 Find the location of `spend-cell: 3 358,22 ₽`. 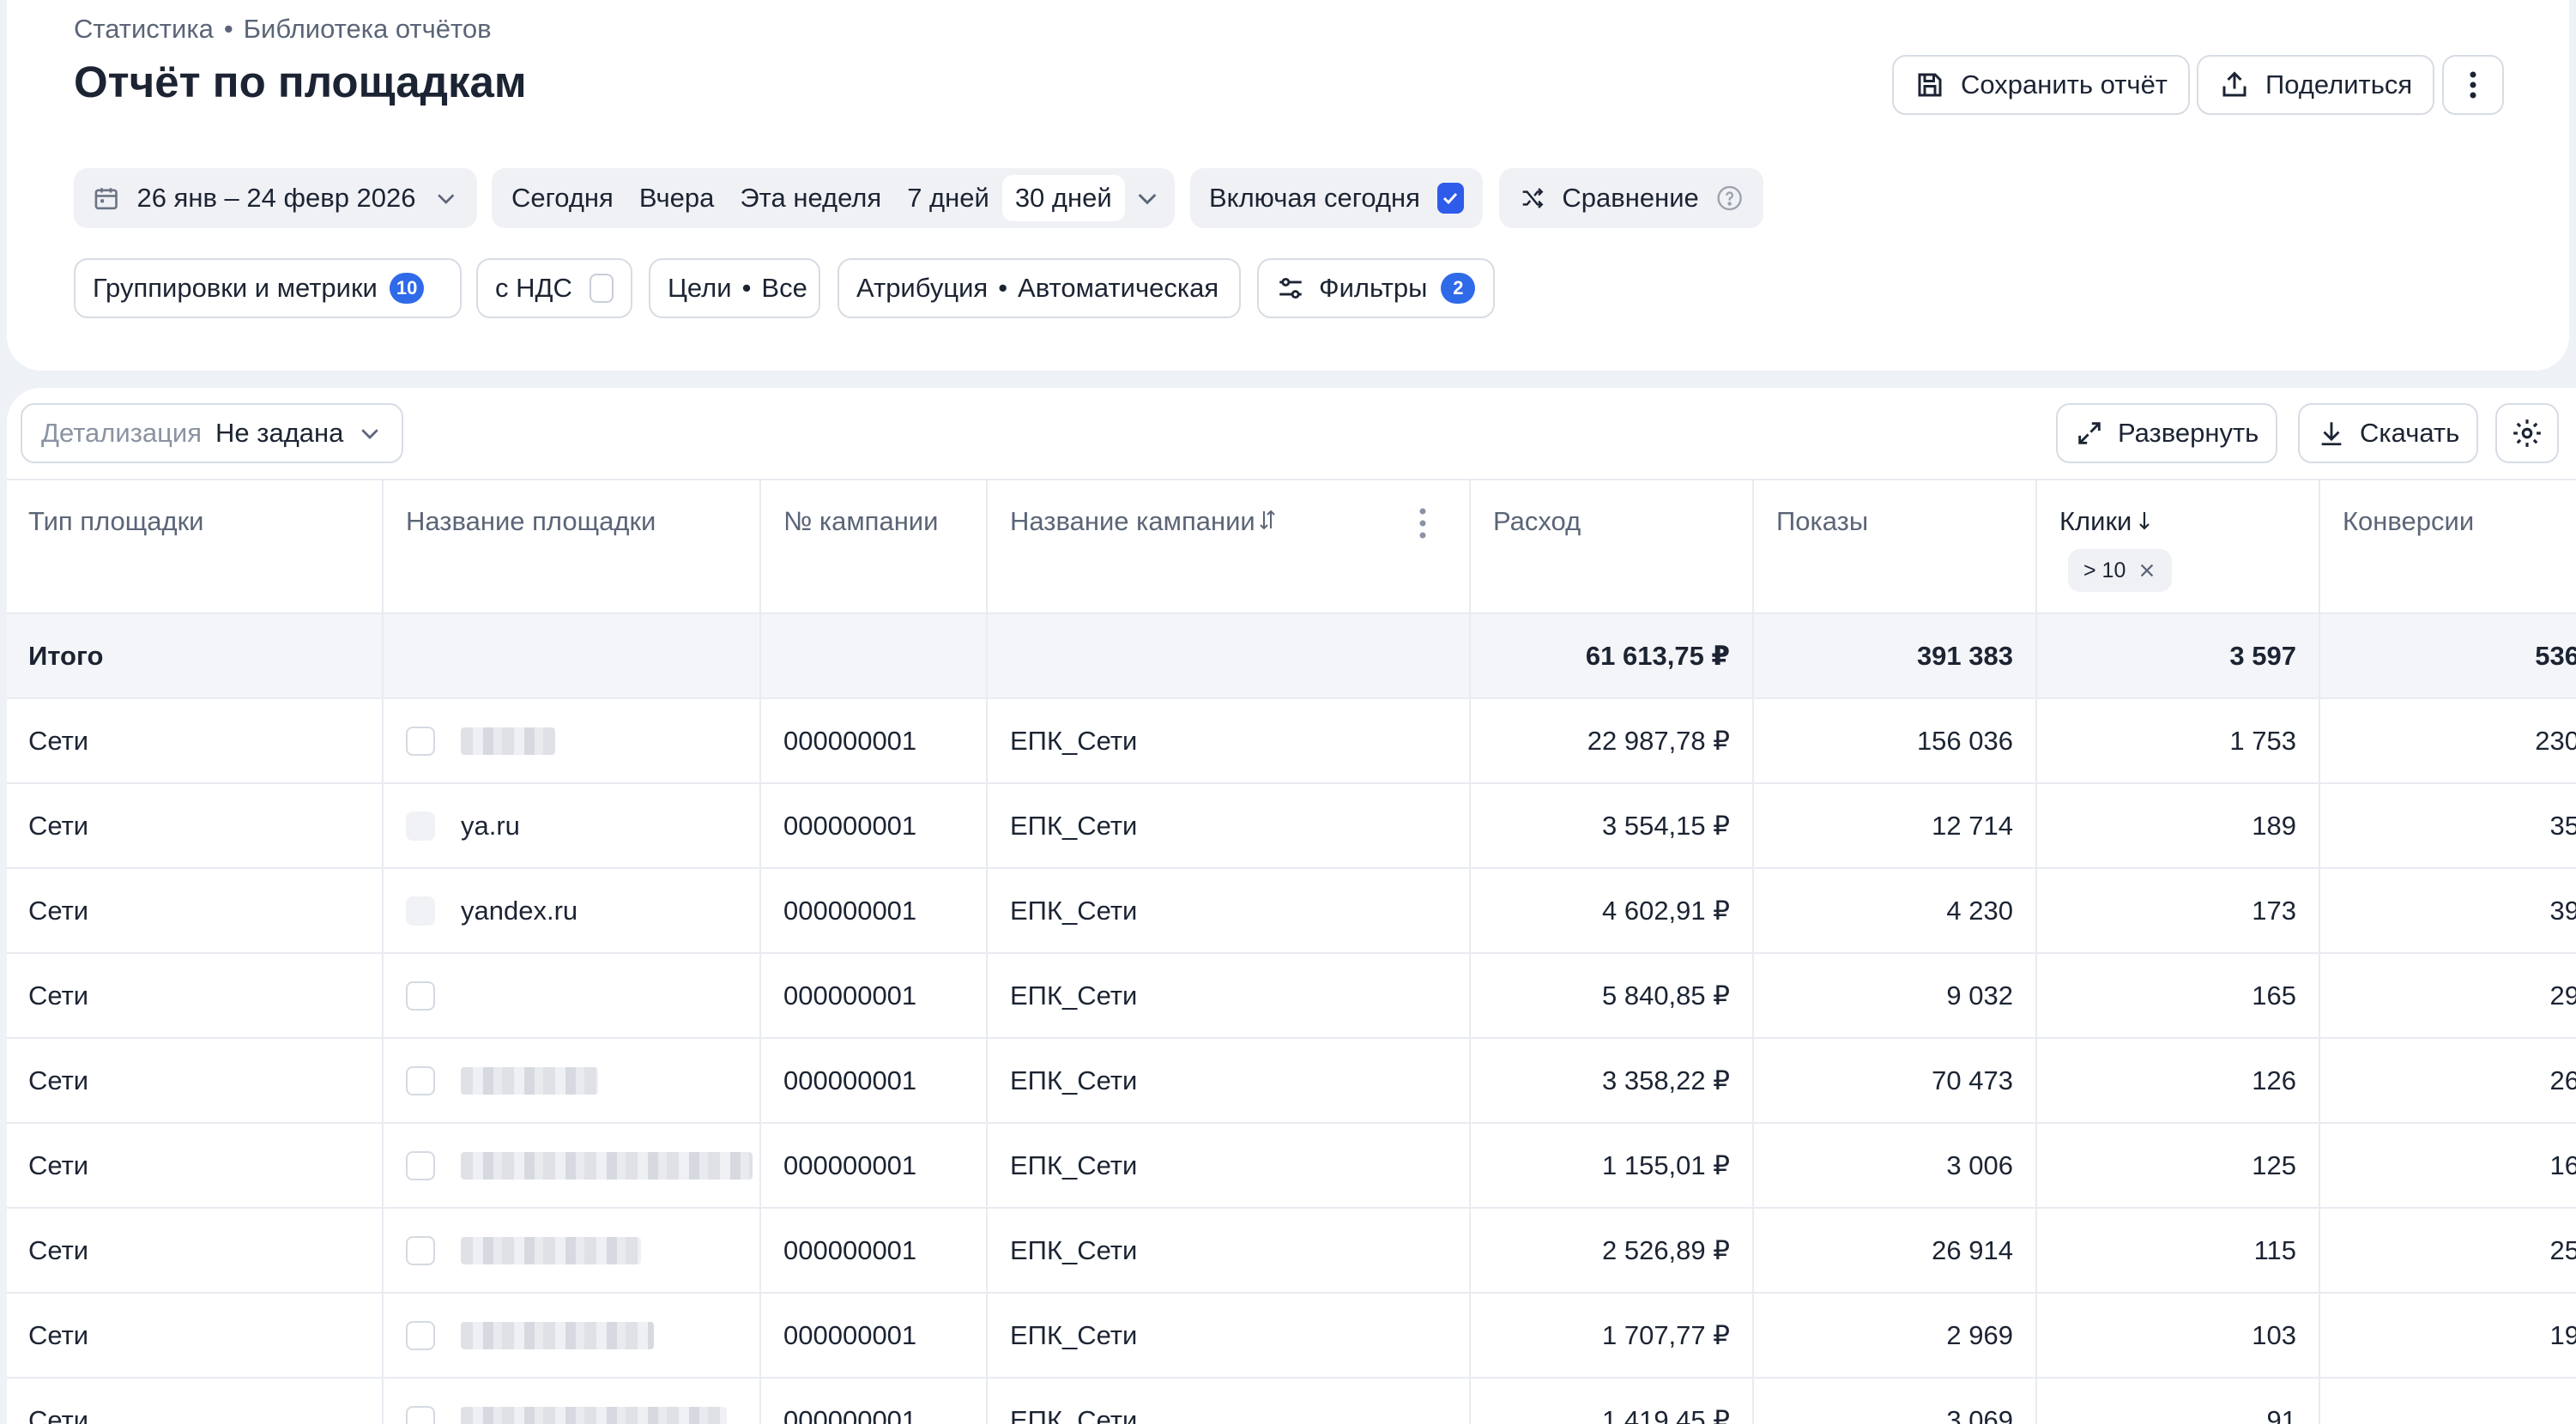

spend-cell: 3 358,22 ₽ is located at coordinates (1665, 1080).